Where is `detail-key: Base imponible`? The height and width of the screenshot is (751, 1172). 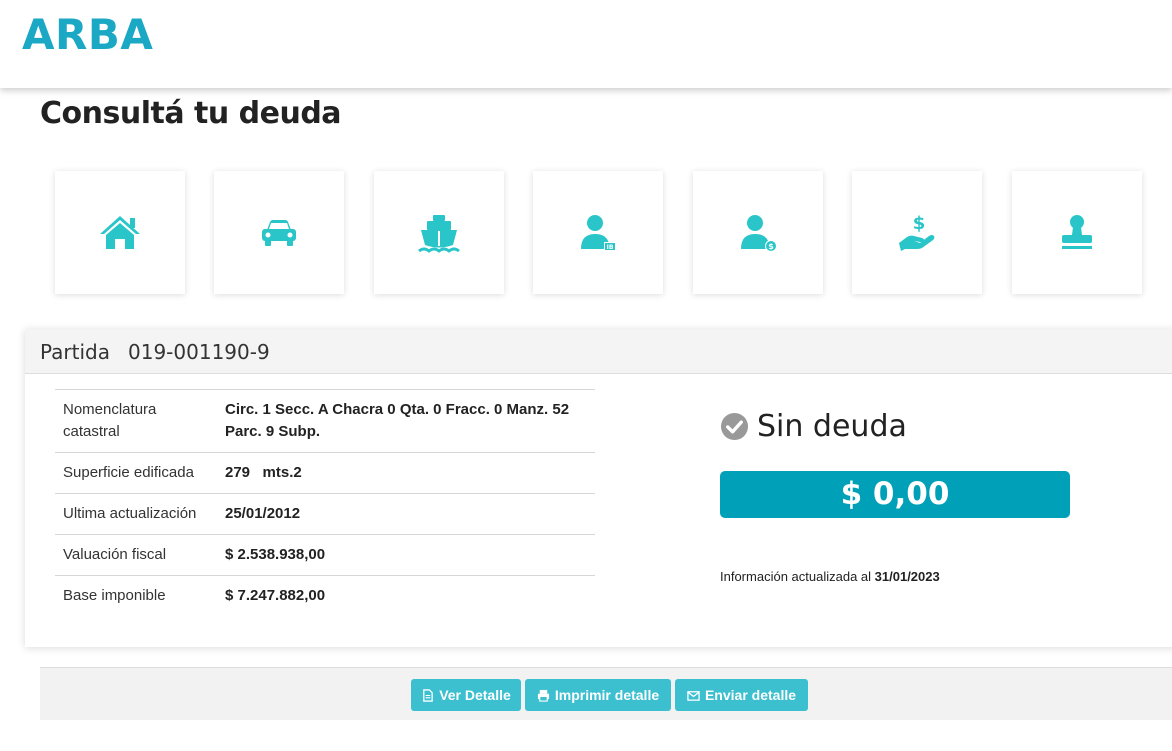 detail-key: Base imponible is located at coordinates (114, 595).